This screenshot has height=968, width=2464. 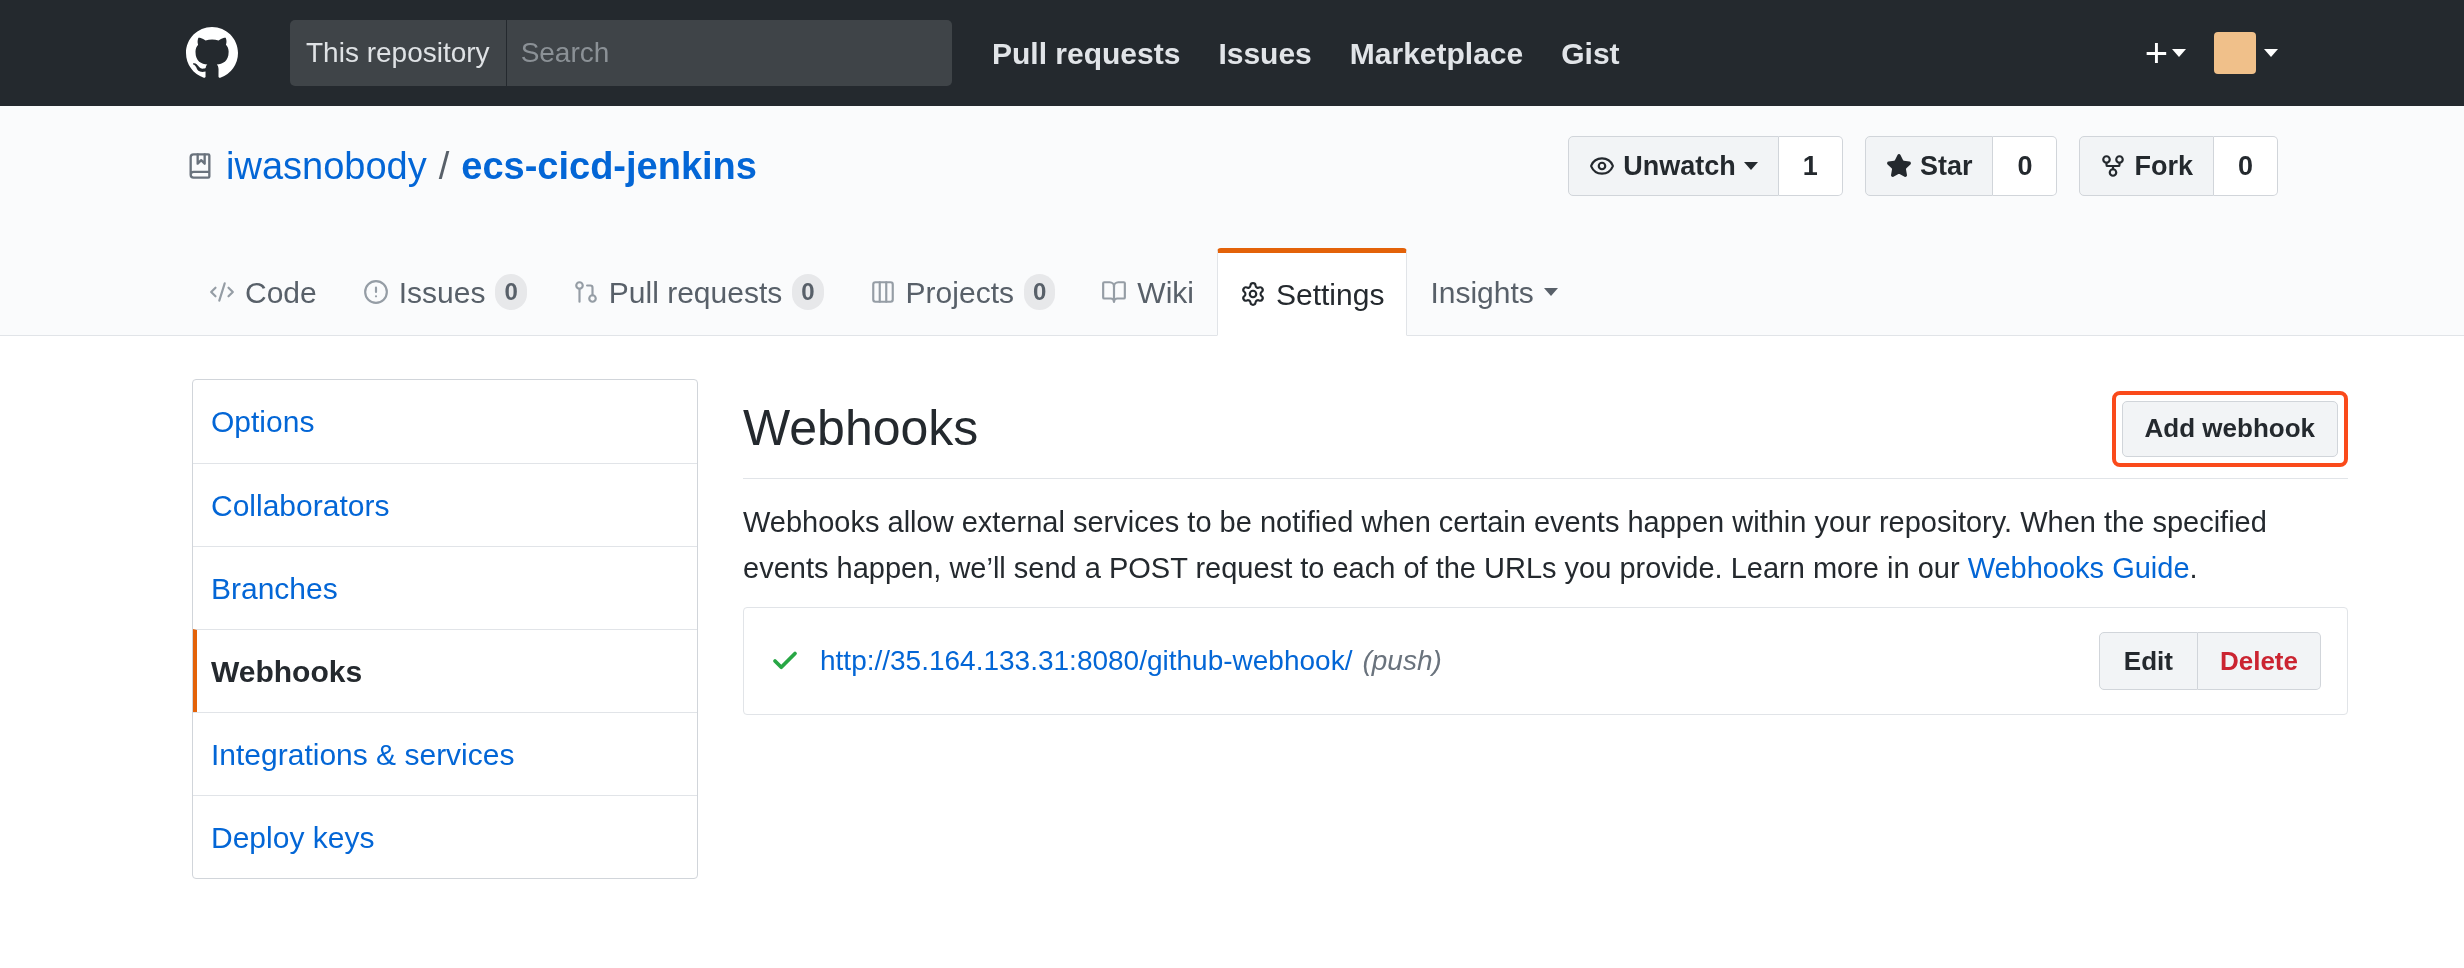 I want to click on tab-label: Code, so click(x=281, y=292).